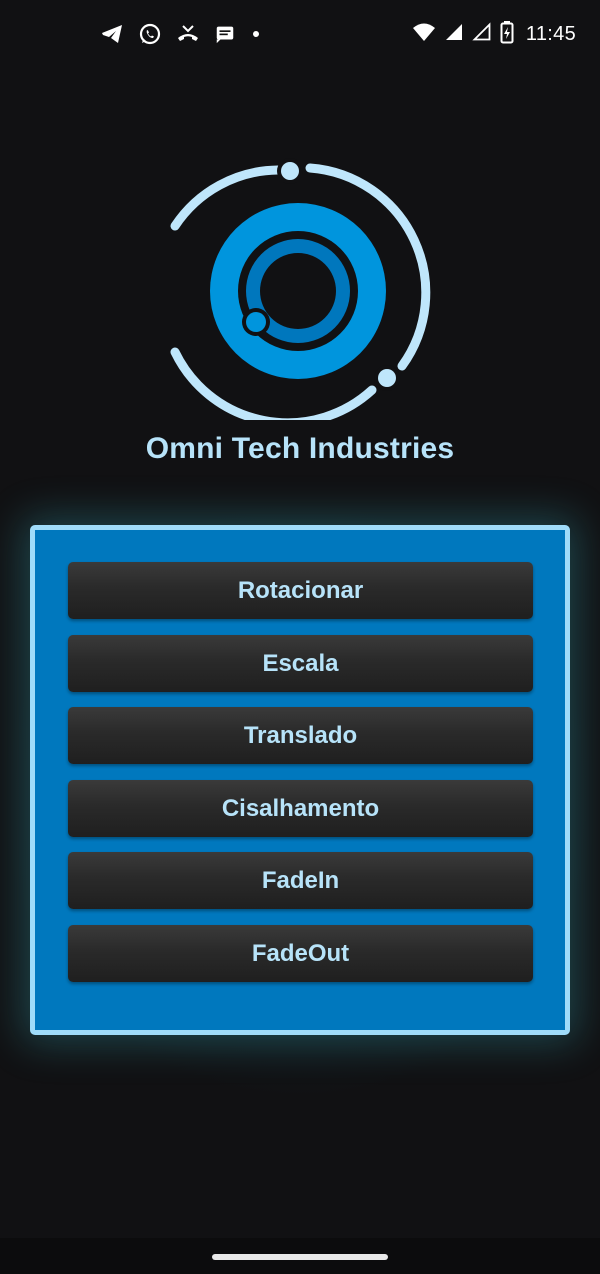  I want to click on scale-button: Escala, so click(300, 663).